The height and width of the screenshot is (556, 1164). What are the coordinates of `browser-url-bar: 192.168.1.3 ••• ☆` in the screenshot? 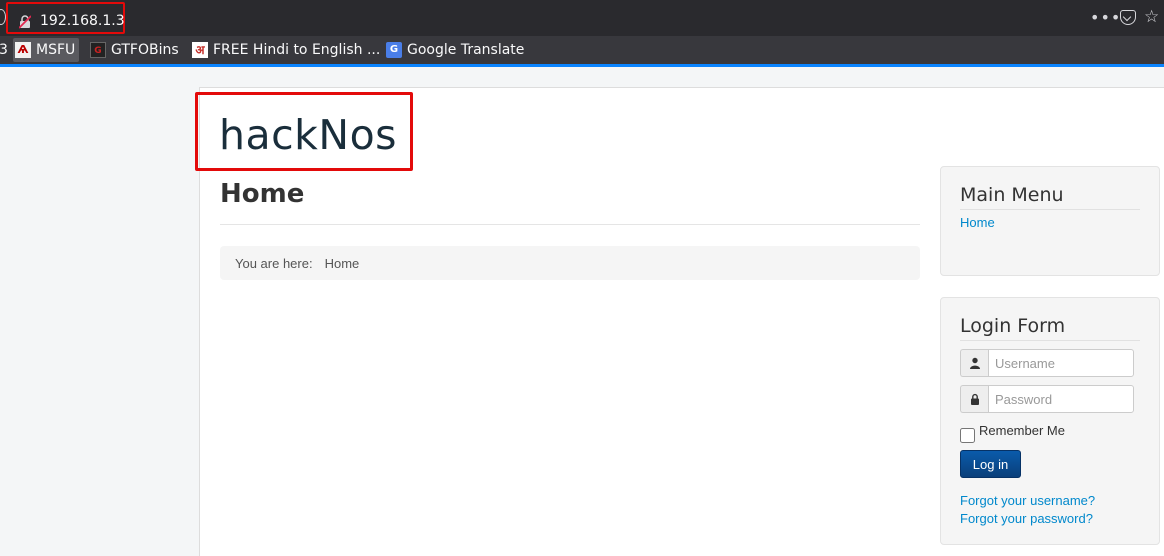 It's located at (582, 18).